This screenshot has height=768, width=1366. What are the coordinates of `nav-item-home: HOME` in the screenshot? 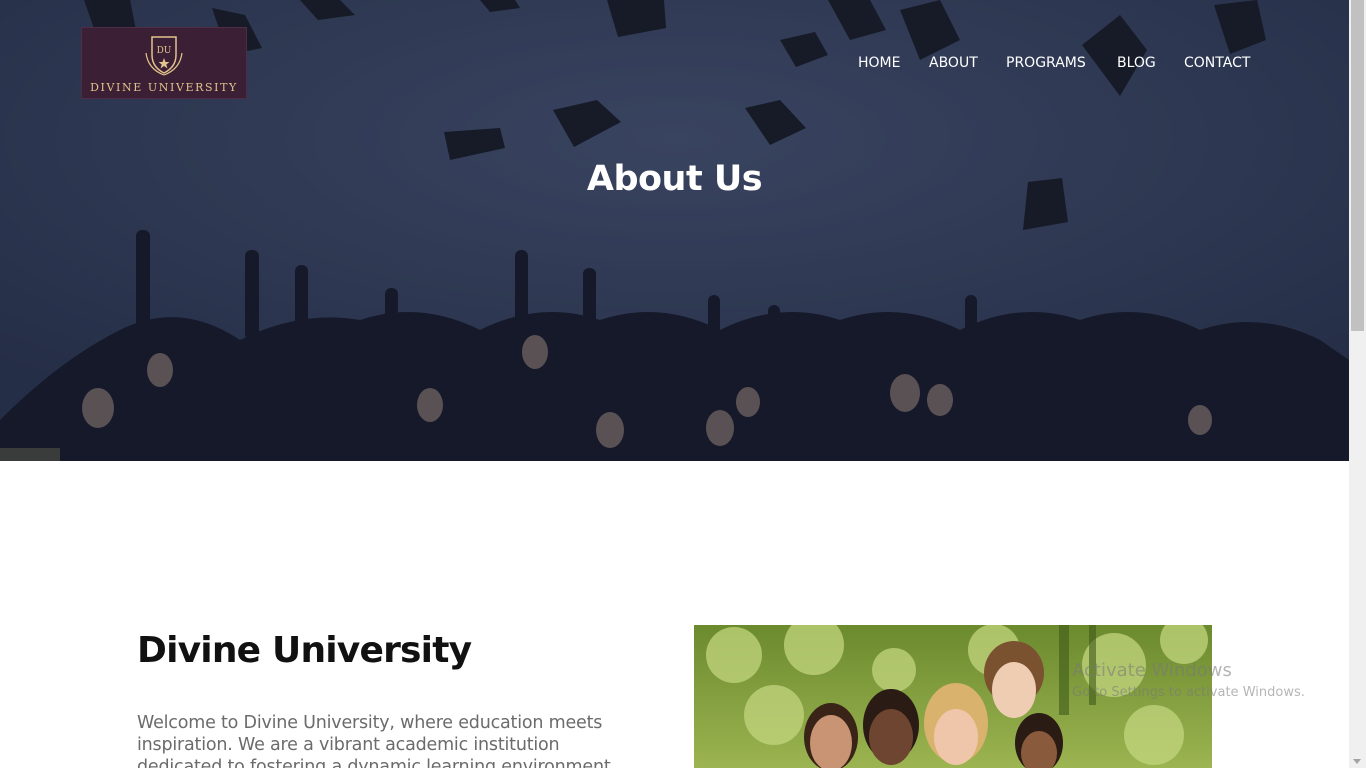 It's located at (879, 63).